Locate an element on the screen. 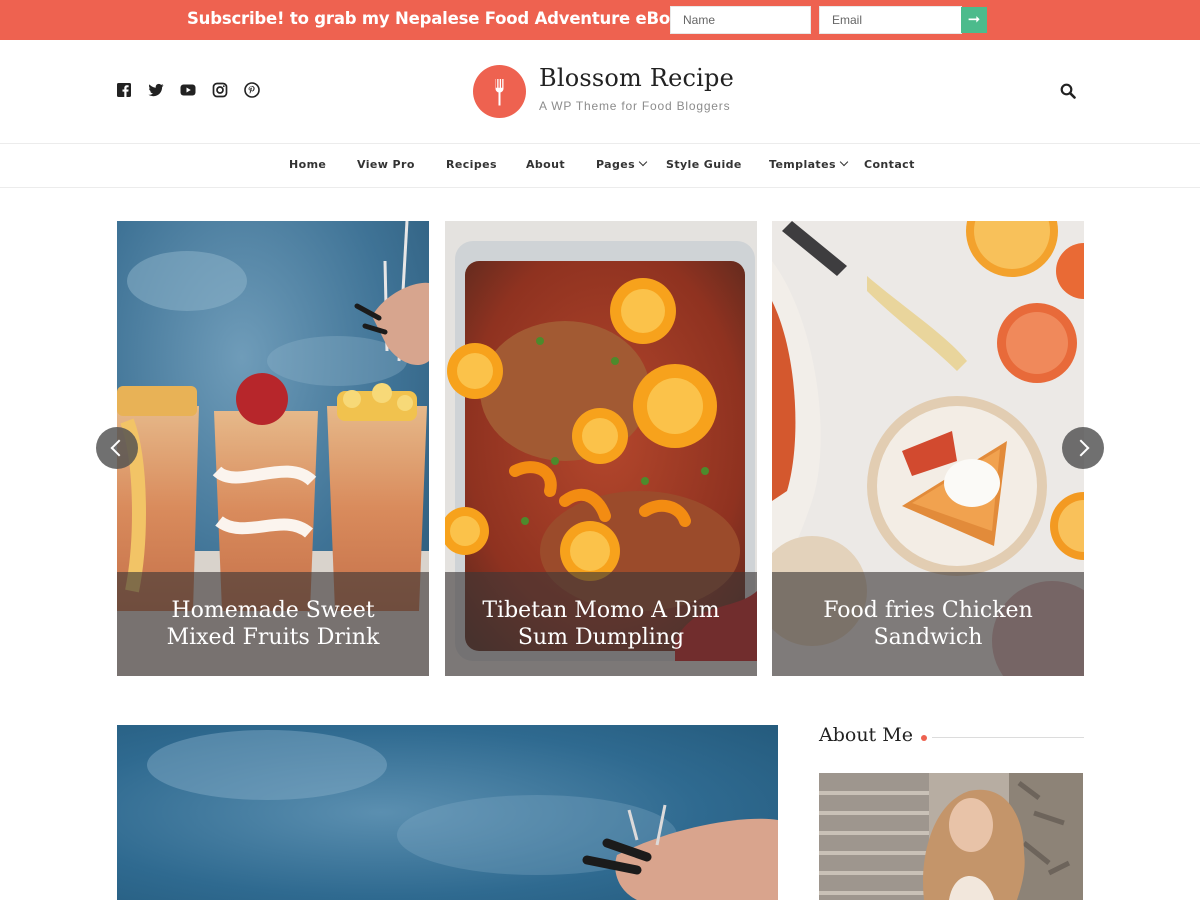  slide-title: Tibetan Momo A Dim Sum Dumpling is located at coordinates (601, 624).